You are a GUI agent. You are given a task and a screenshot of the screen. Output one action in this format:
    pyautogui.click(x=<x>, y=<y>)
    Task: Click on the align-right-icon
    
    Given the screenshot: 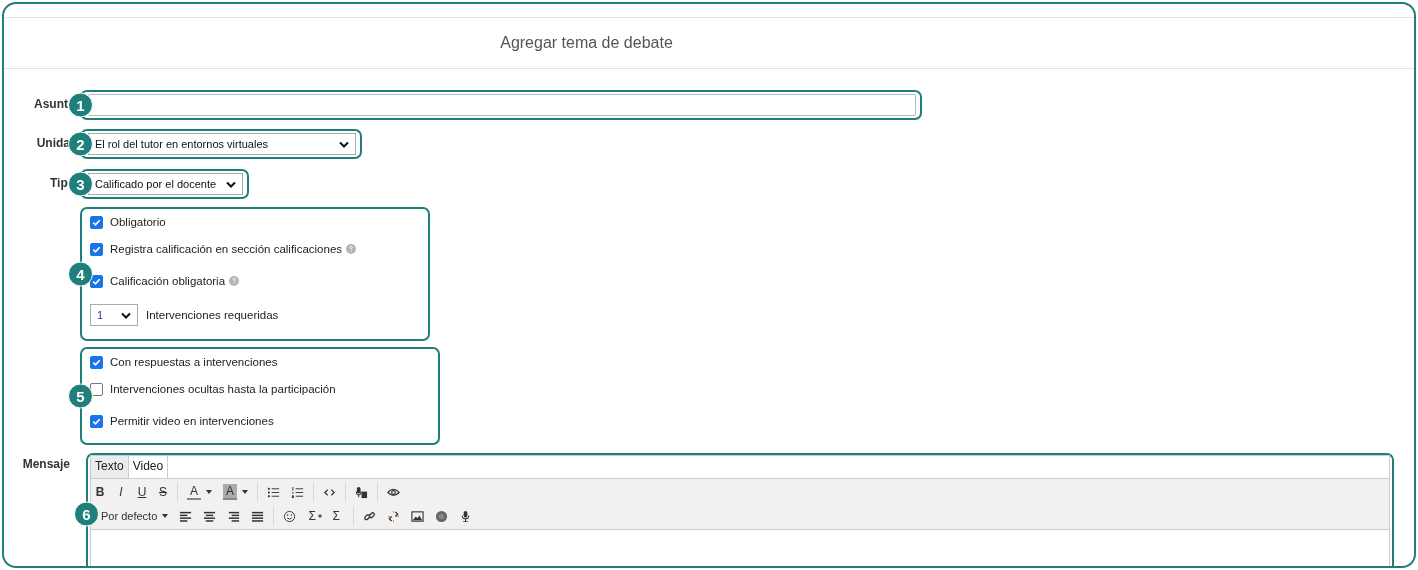 What is the action you would take?
    pyautogui.click(x=234, y=516)
    